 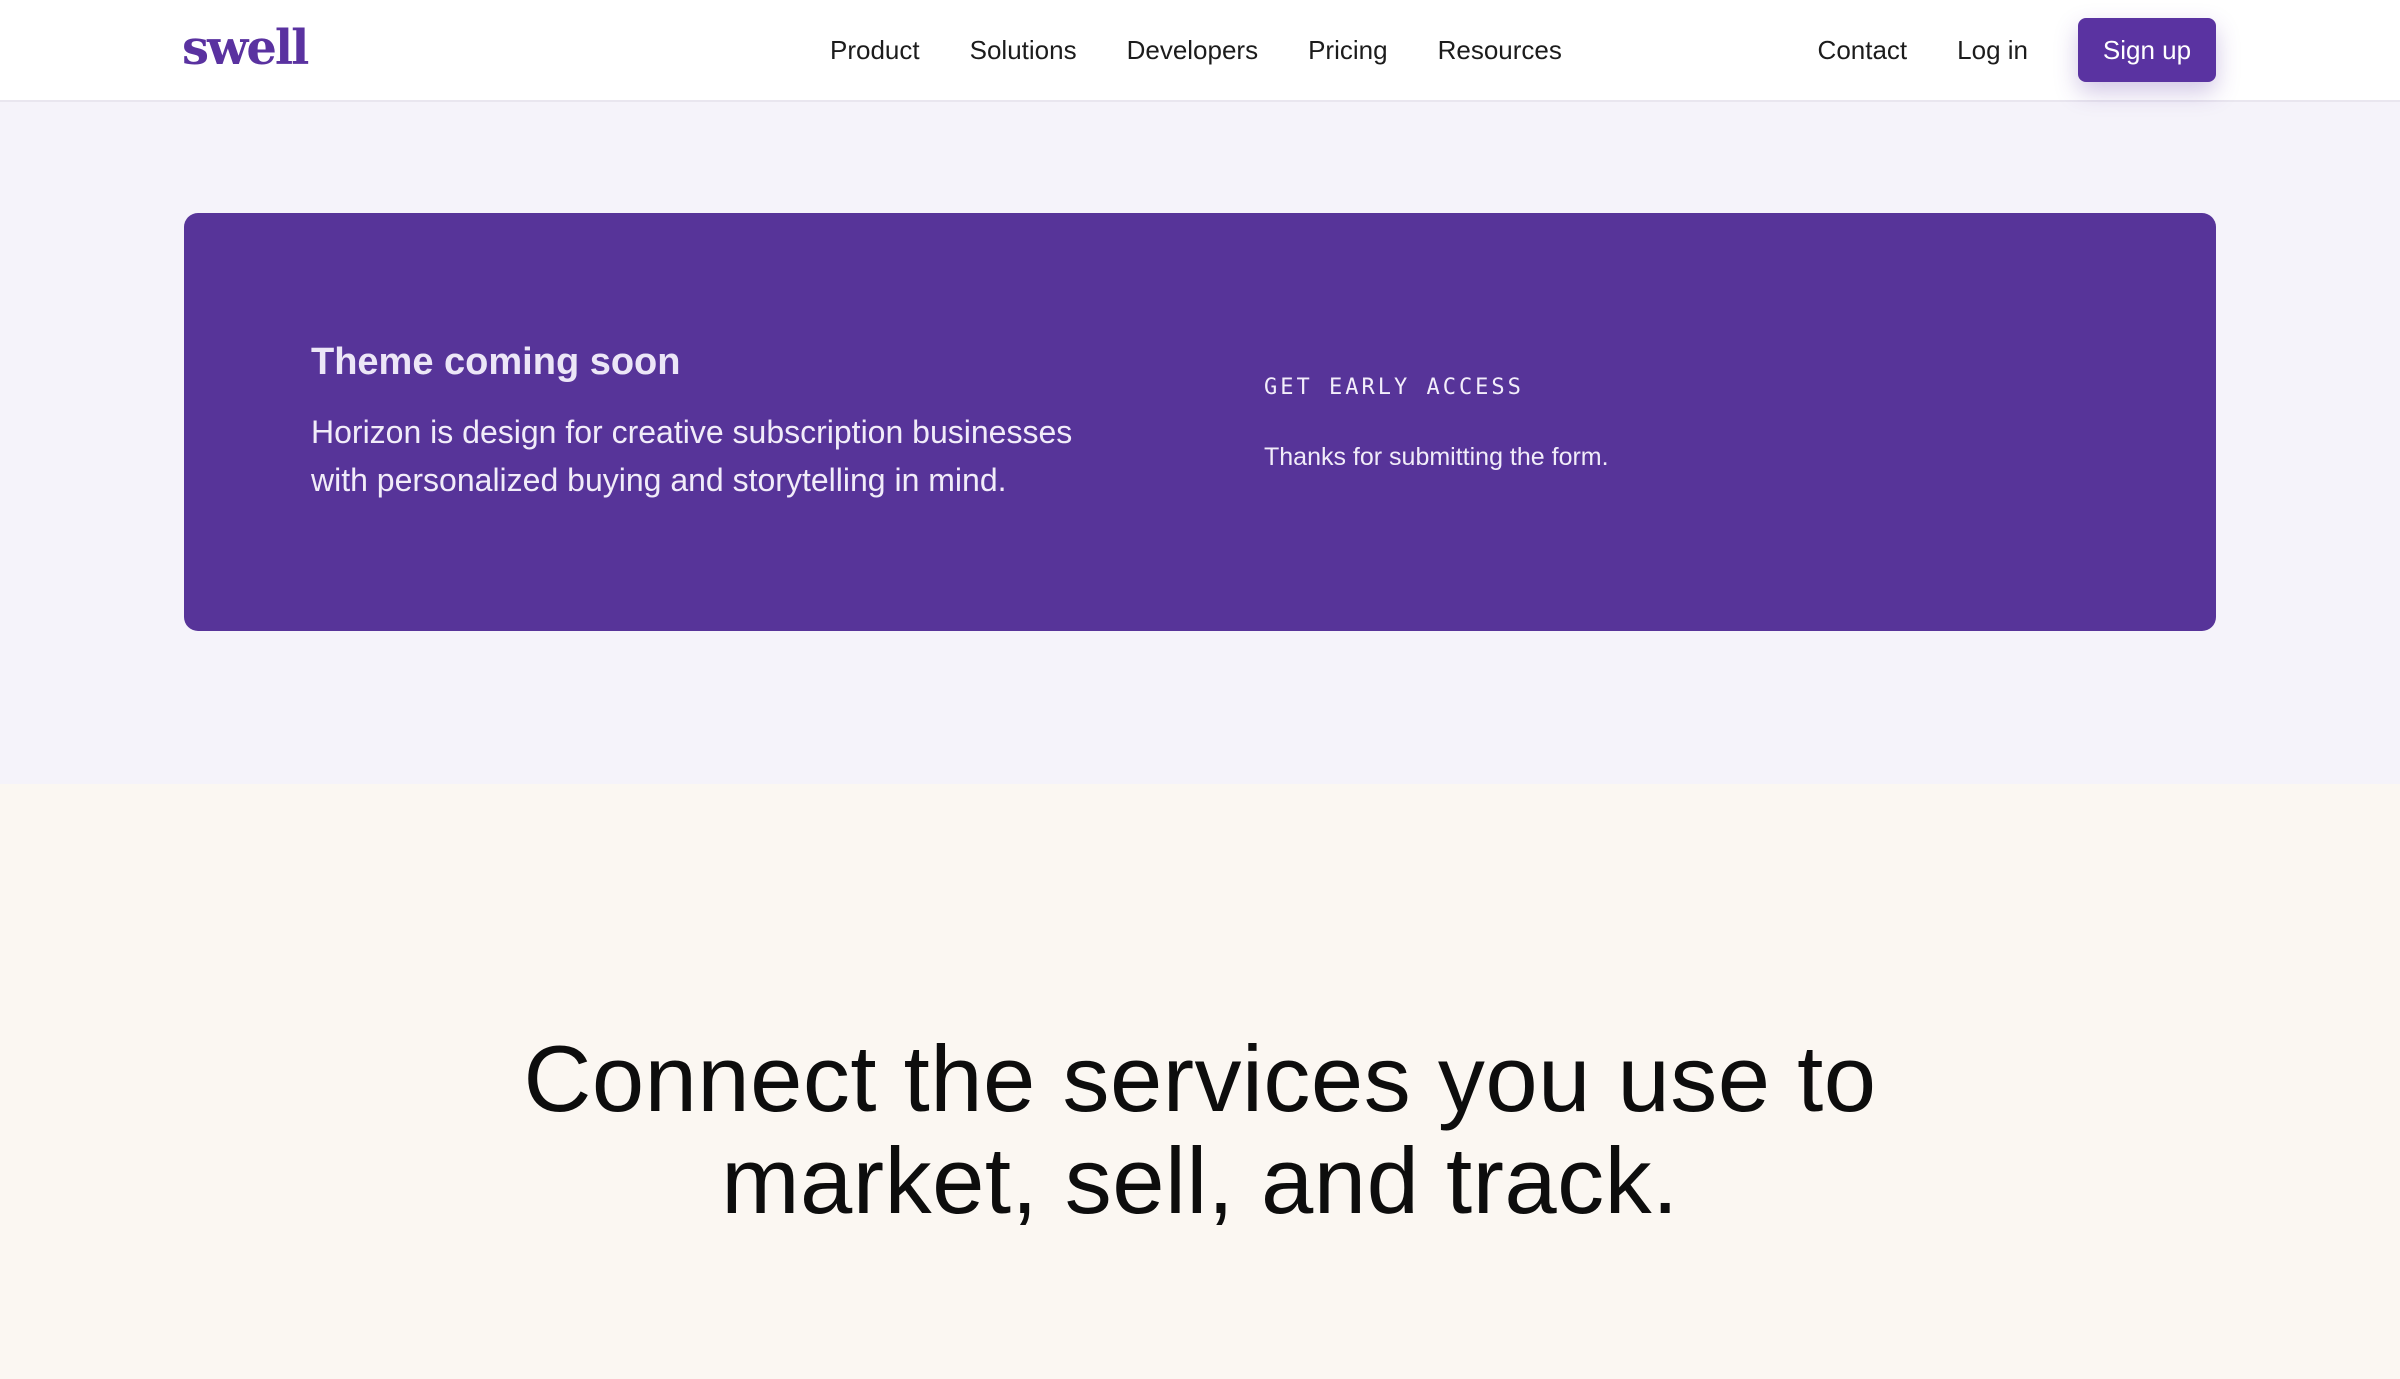 What do you see at coordinates (1193, 50) in the screenshot?
I see `nav-developers: Developers` at bounding box center [1193, 50].